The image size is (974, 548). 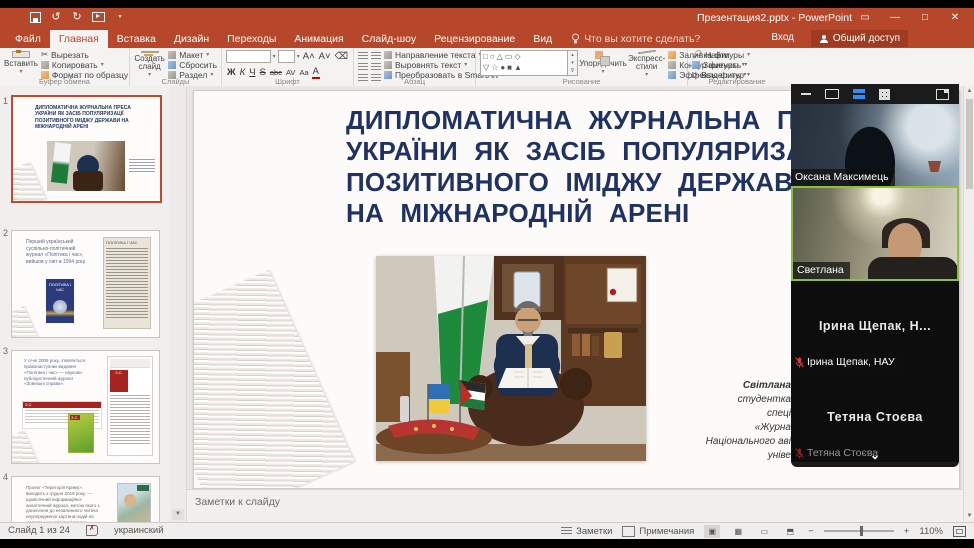 I want to click on thumb2-papers-decor, so click(x=25, y=321).